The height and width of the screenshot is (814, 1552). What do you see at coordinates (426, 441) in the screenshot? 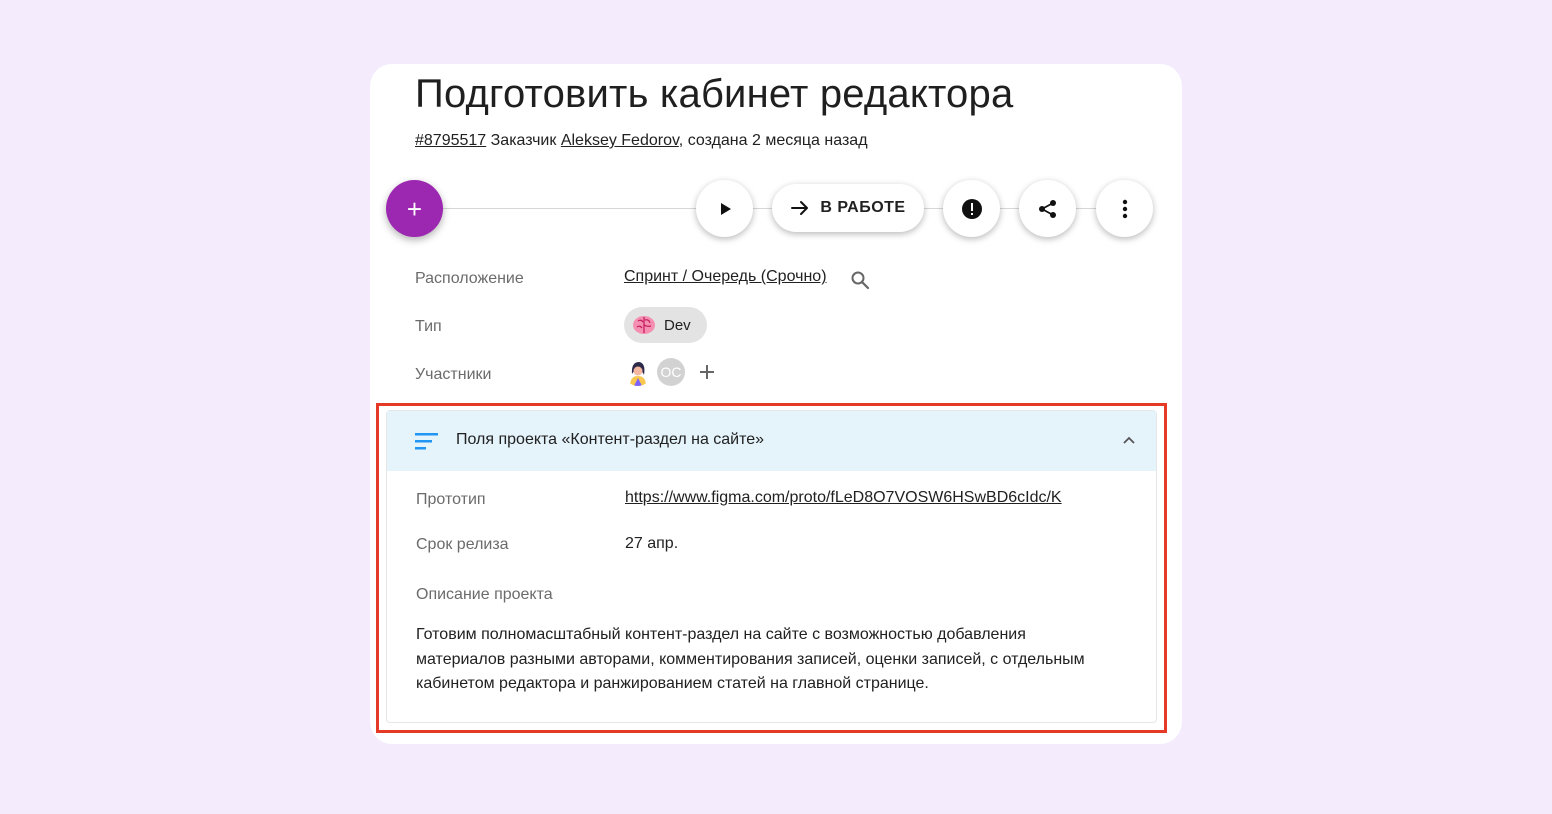
I see `sort-lines-icon` at bounding box center [426, 441].